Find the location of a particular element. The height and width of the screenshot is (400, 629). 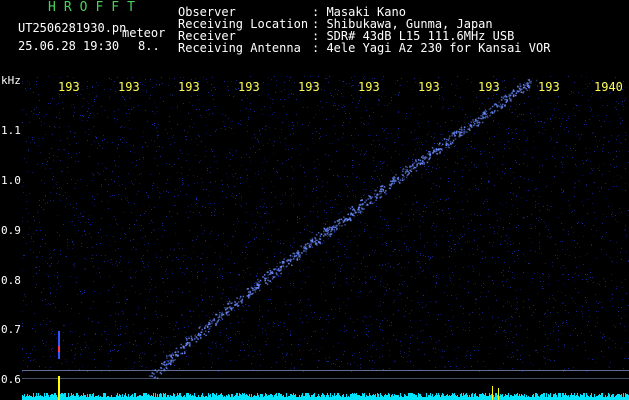

x-tick-label: 1940 is located at coordinates (608, 87).